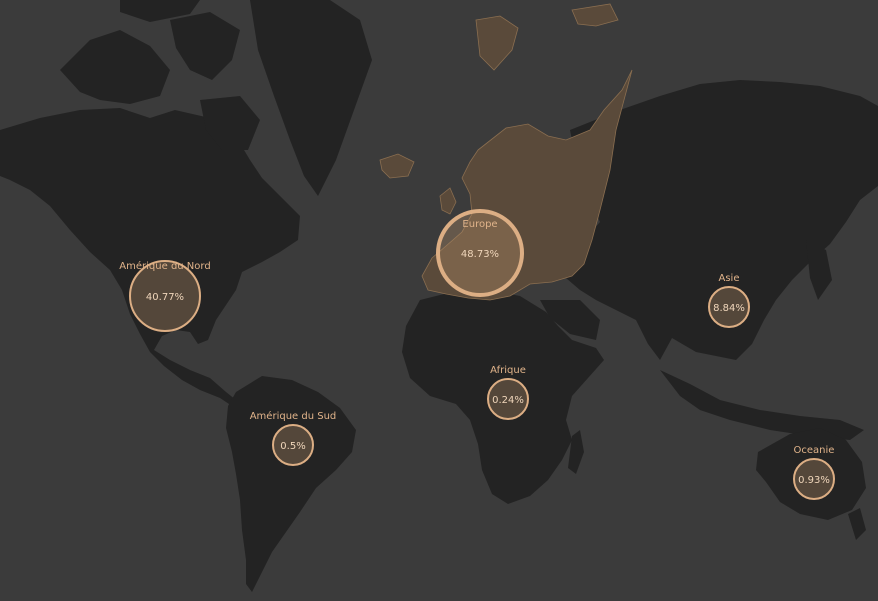  What do you see at coordinates (292, 446) in the screenshot?
I see `bubble-value: 0.5%` at bounding box center [292, 446].